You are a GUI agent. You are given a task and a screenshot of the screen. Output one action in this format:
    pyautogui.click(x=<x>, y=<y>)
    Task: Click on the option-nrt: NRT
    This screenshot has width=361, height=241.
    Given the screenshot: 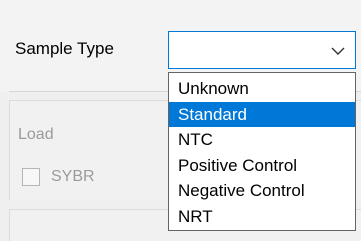 What is the action you would take?
    pyautogui.click(x=262, y=217)
    